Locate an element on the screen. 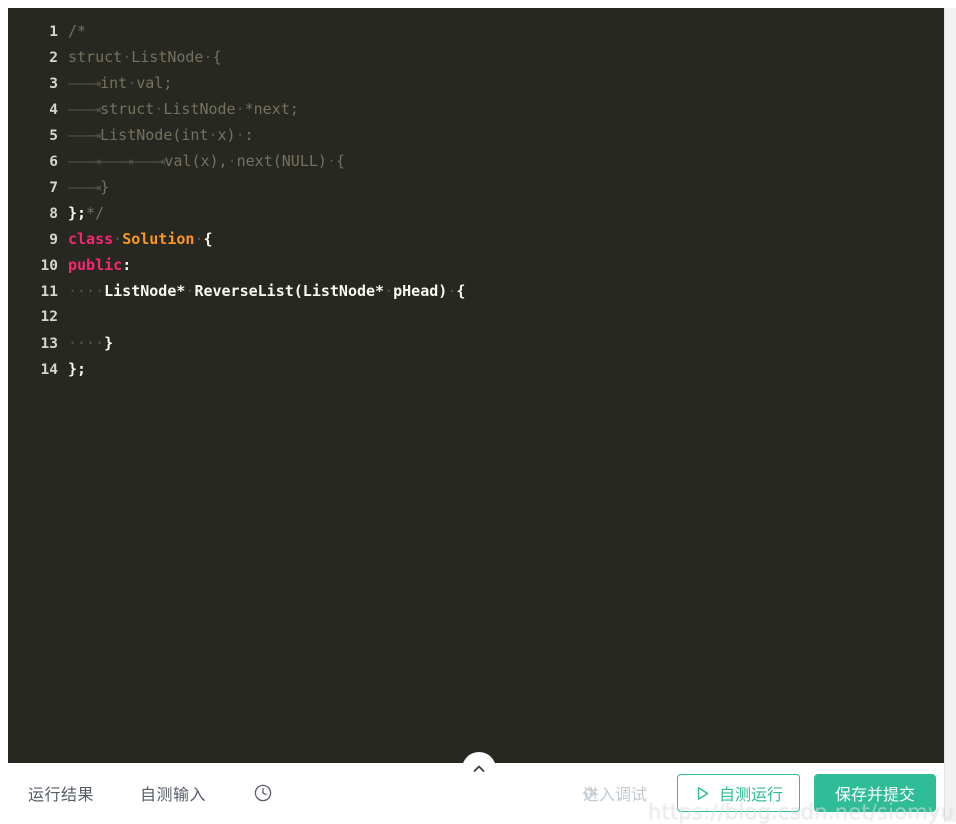 The image size is (956, 824). line-content: ———⇥int·val; is located at coordinates (120, 83).